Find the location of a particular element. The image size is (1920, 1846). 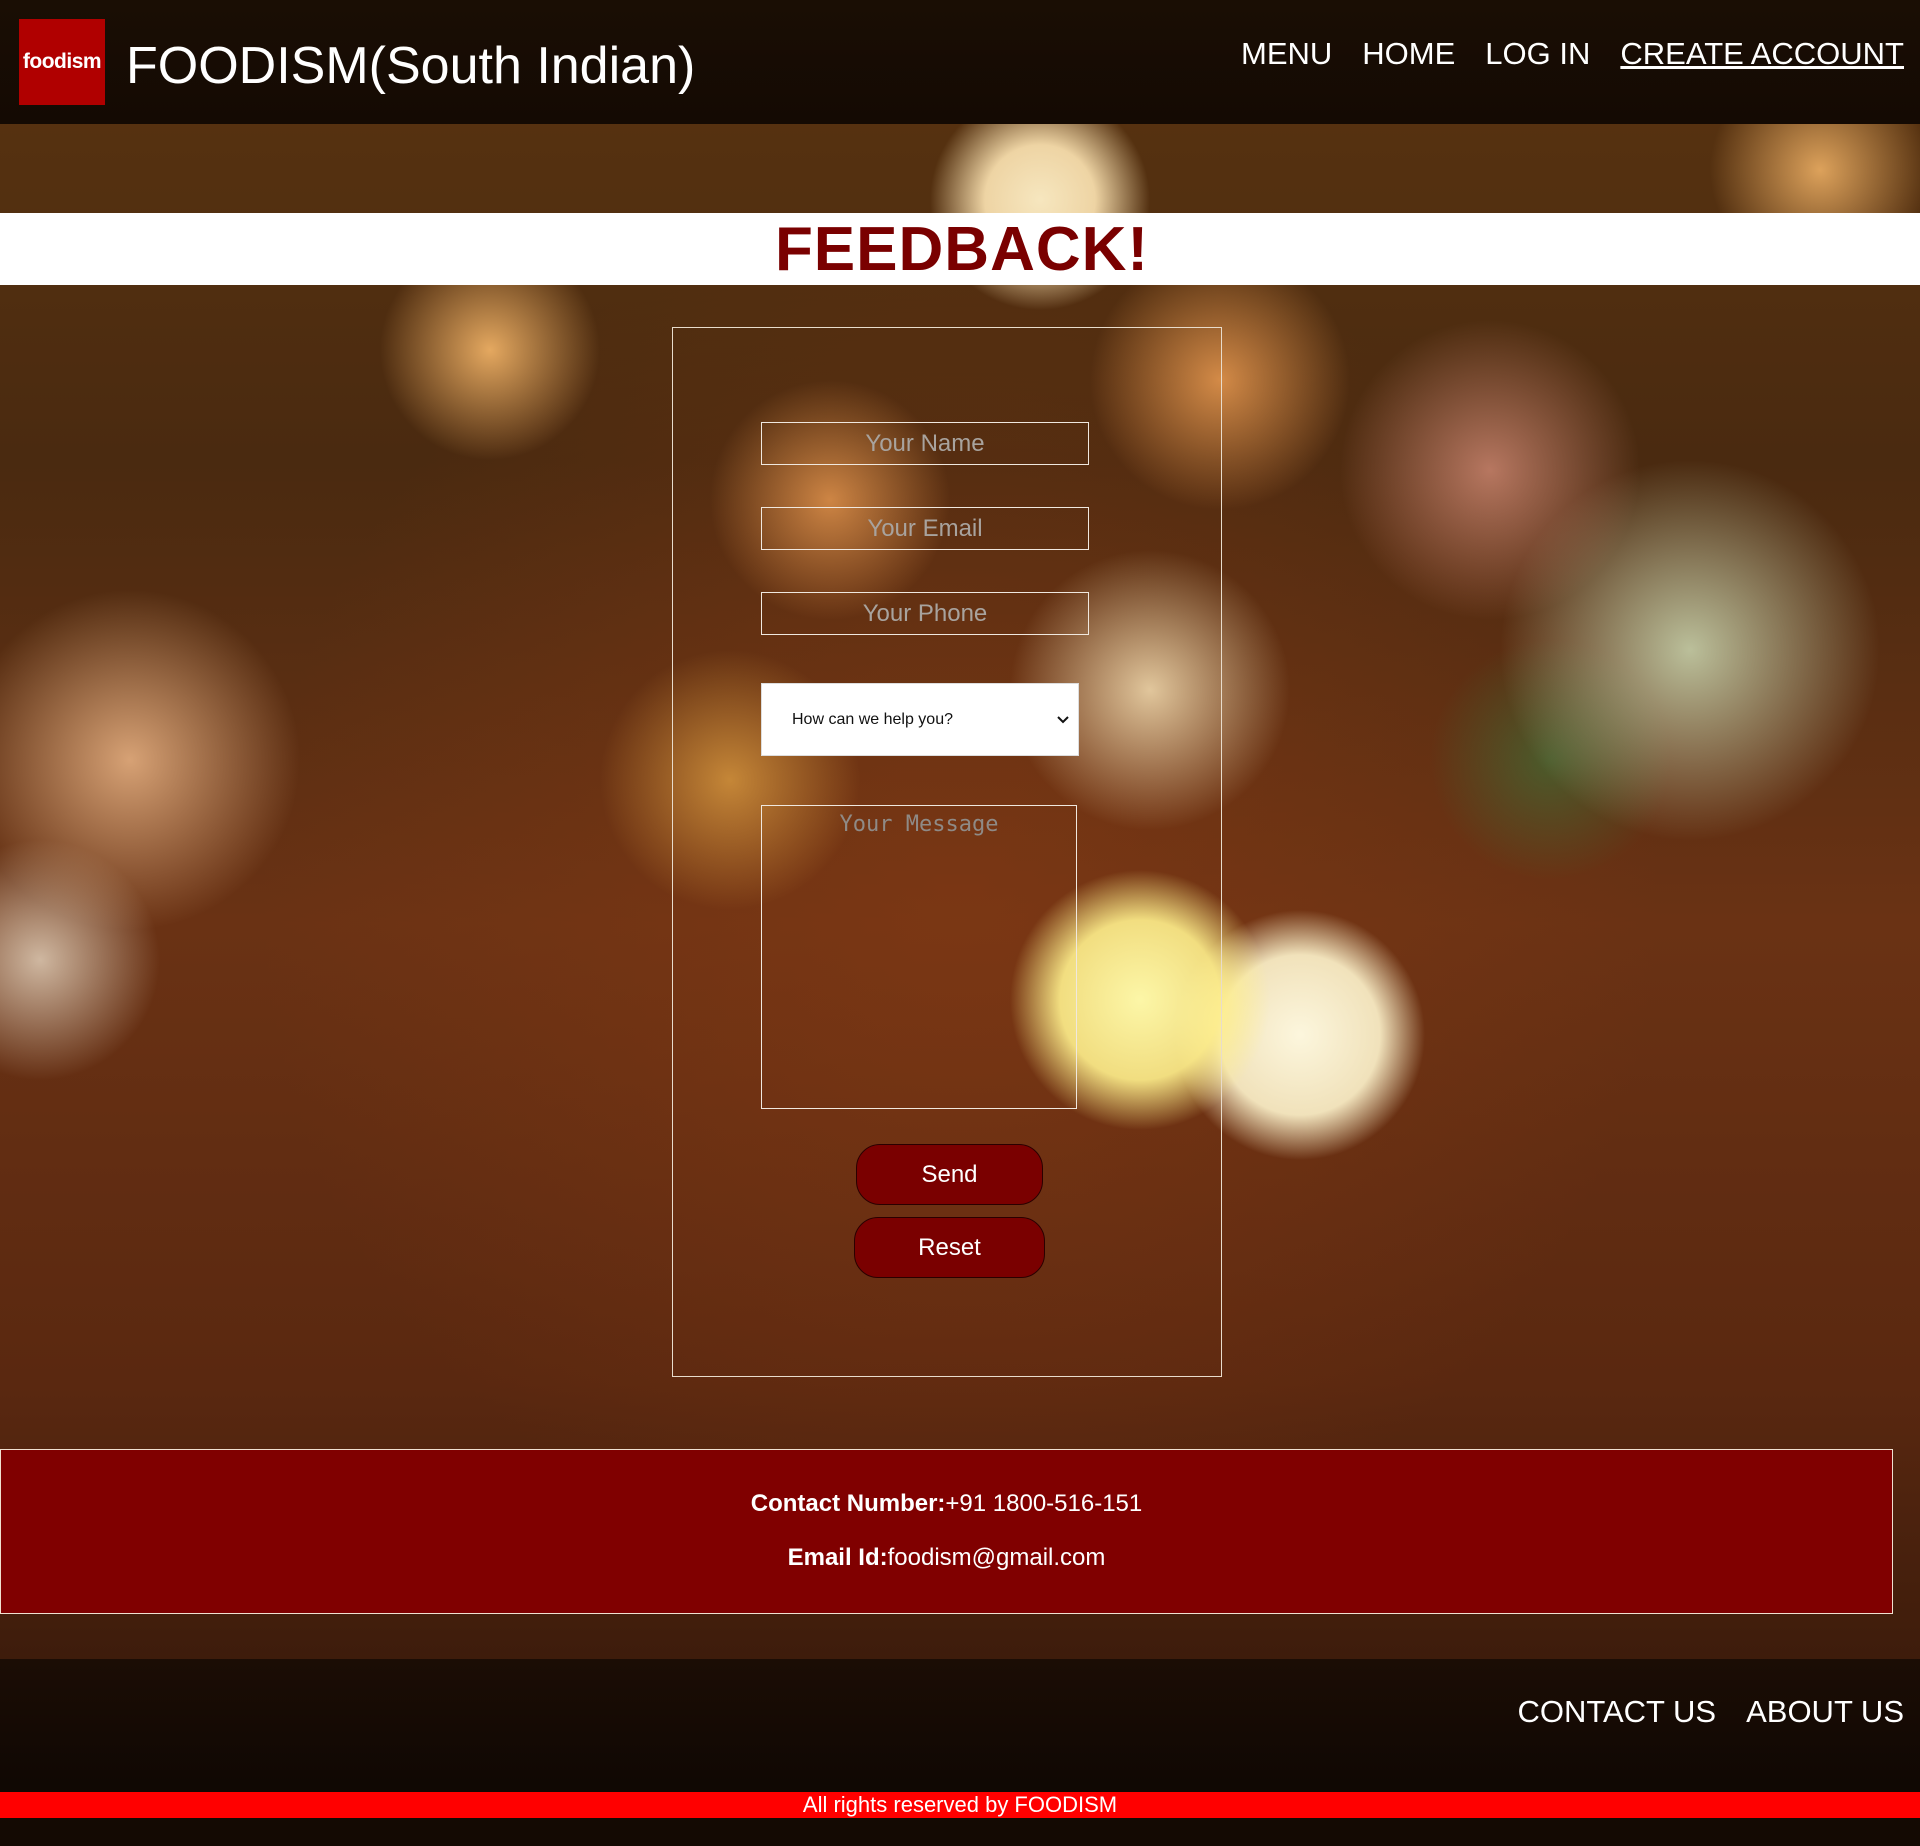

footer-about-us-link: ABOUT US is located at coordinates (1825, 1712).